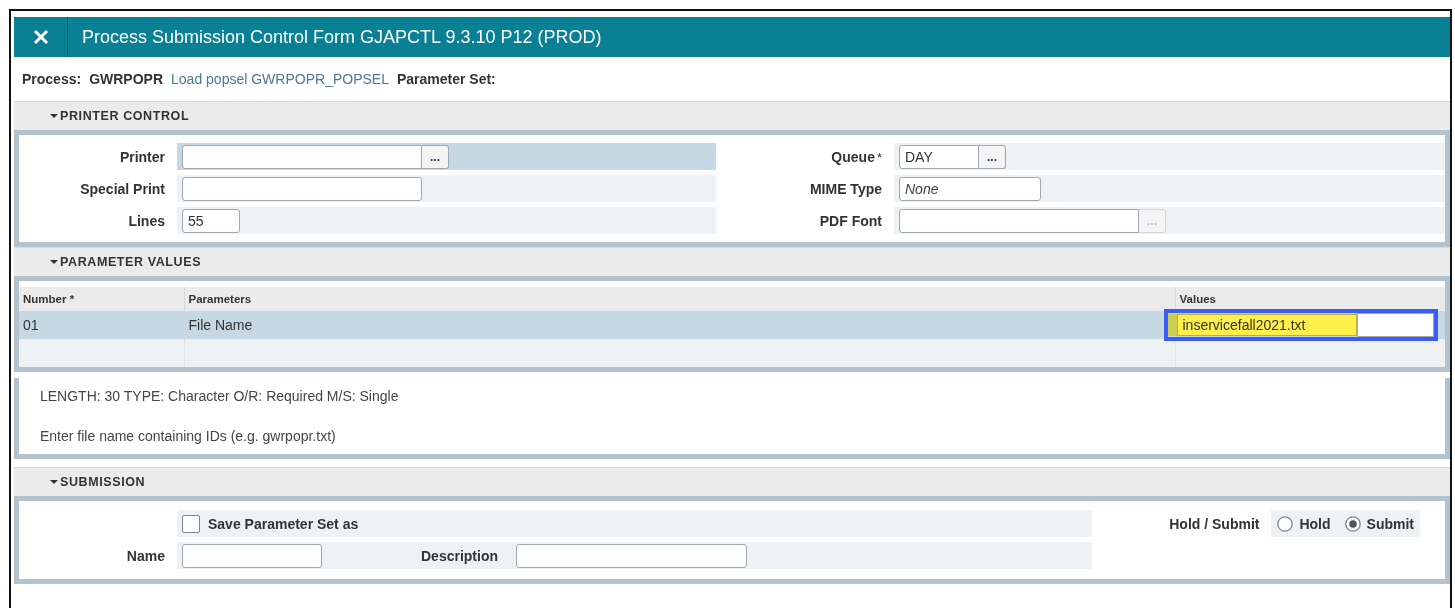 The width and height of the screenshot is (1455, 608). I want to click on table-cell: 01, so click(101, 325).